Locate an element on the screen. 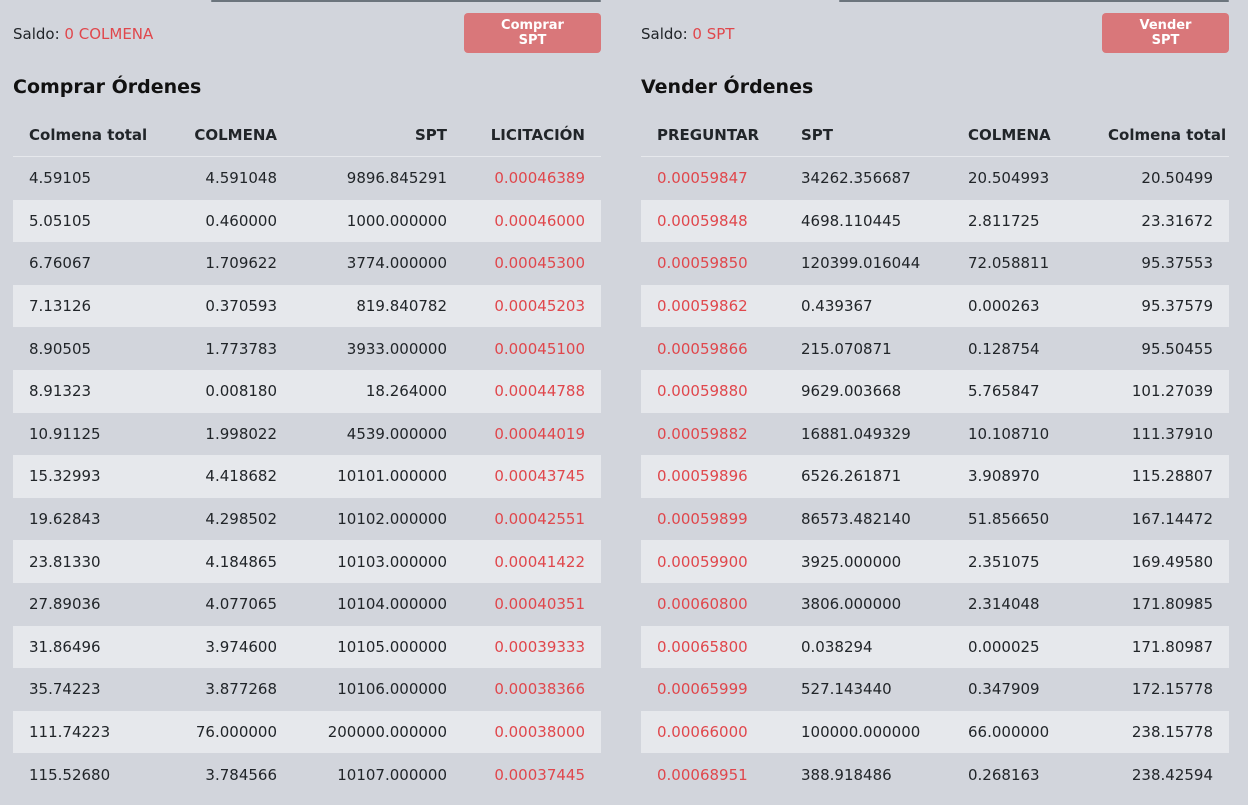 The image size is (1248, 805). cell-spt: 4539.000000 is located at coordinates (396, 433).